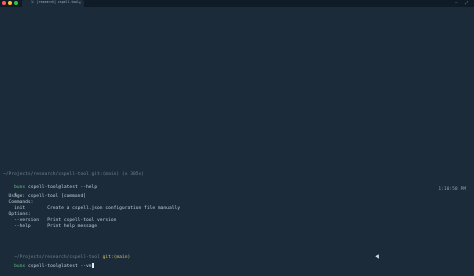 This screenshot has width=474, height=276. I want to click on git-branch: git:(main), so click(116, 257).